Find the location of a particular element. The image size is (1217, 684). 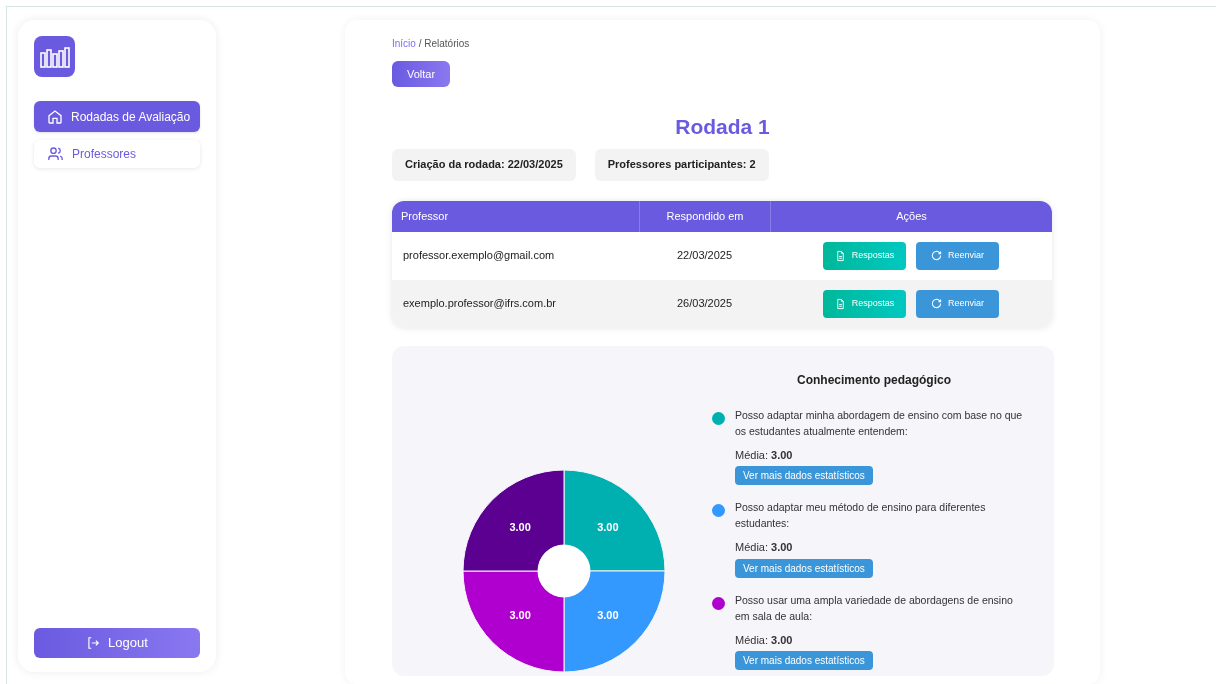

info-card: Professores participantes: 2 is located at coordinates (681, 164).